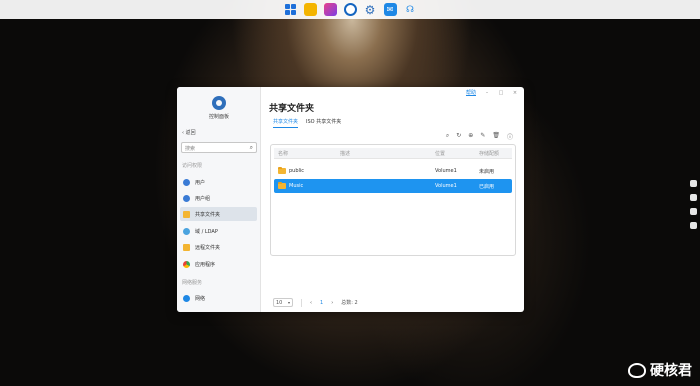 The width and height of the screenshot is (700, 386). What do you see at coordinates (205, 264) in the screenshot?
I see `sidebar-item-label: 应用程序` at bounding box center [205, 264].